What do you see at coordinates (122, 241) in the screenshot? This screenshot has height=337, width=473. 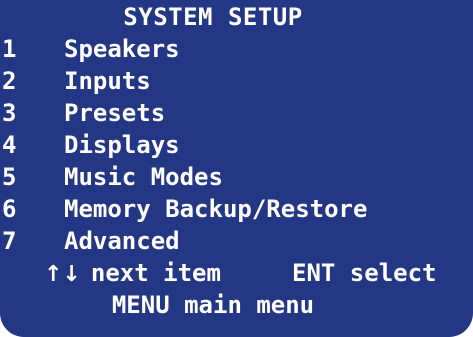 I see `menu-item-label: Advanced` at bounding box center [122, 241].